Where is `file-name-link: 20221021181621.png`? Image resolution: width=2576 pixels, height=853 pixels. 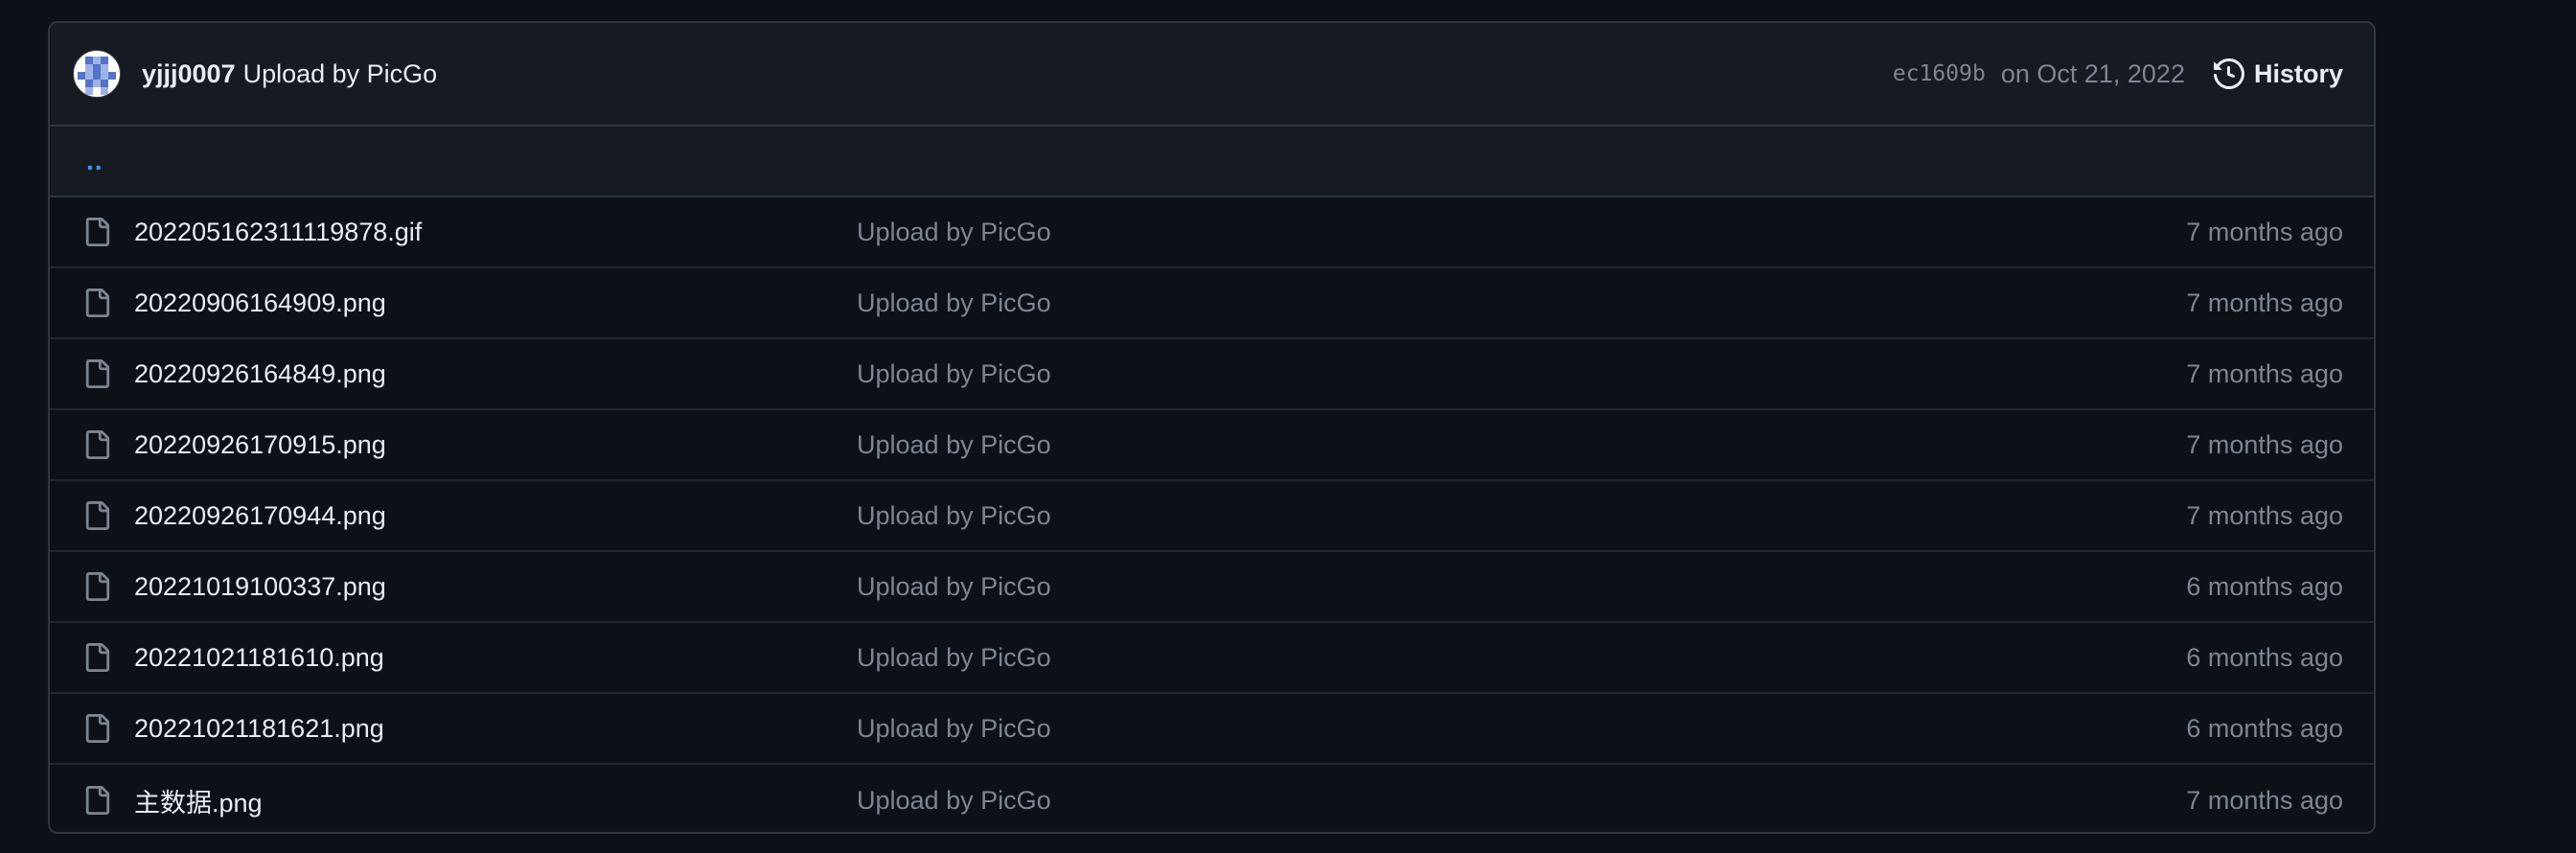
file-name-link: 20221021181621.png is located at coordinates (495, 729).